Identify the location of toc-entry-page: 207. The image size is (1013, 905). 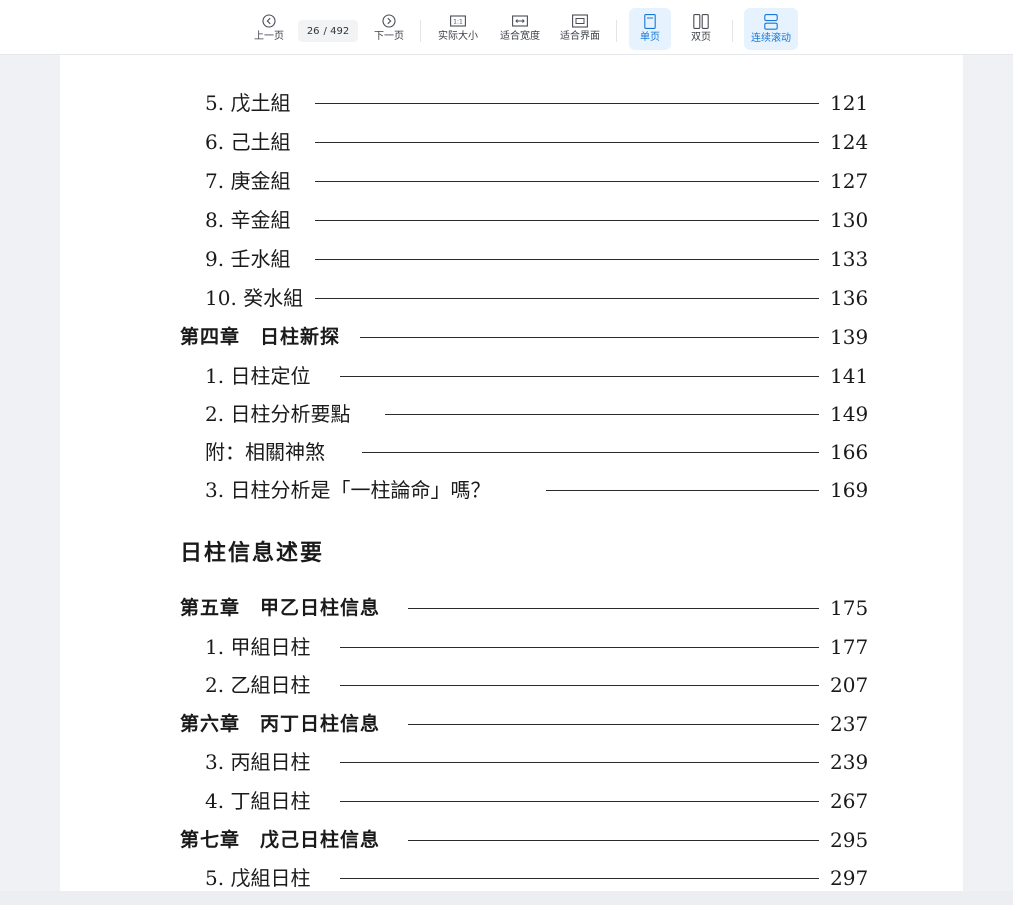
(849, 685).